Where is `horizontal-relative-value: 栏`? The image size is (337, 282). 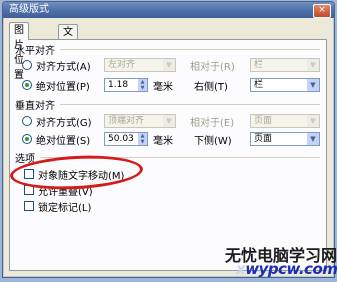
horizontal-relative-value: 栏 is located at coordinates (259, 65).